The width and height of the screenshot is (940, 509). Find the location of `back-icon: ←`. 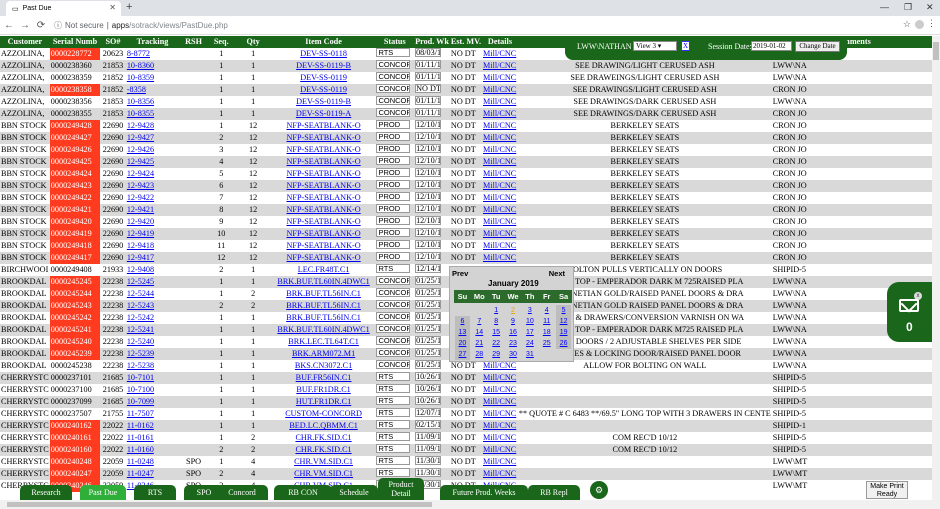

back-icon: ← is located at coordinates (9, 25).